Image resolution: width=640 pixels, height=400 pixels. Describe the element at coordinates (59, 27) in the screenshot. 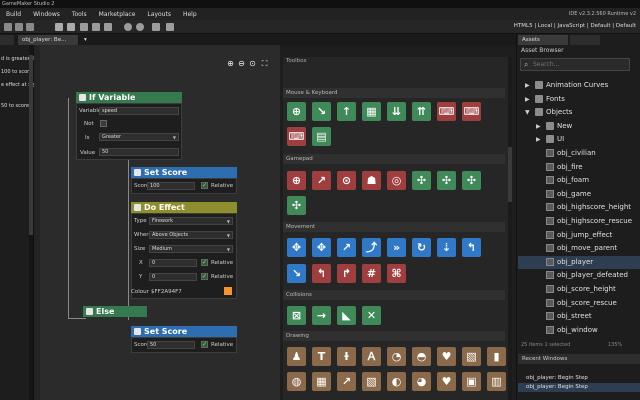

I see `build-icon` at that location.